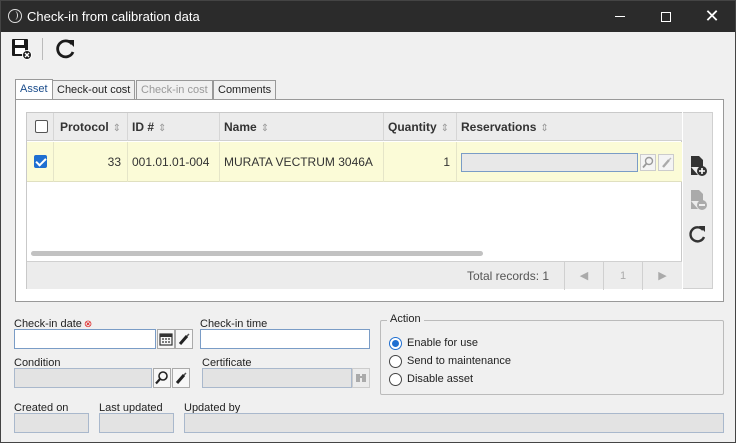 The height and width of the screenshot is (443, 736). What do you see at coordinates (420, 162) in the screenshot?
I see `cell-quantity: 1` at bounding box center [420, 162].